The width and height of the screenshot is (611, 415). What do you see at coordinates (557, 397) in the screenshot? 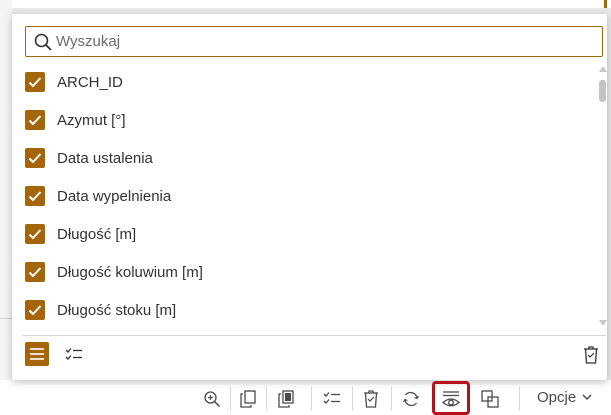
I see `options-label: Opcje` at bounding box center [557, 397].